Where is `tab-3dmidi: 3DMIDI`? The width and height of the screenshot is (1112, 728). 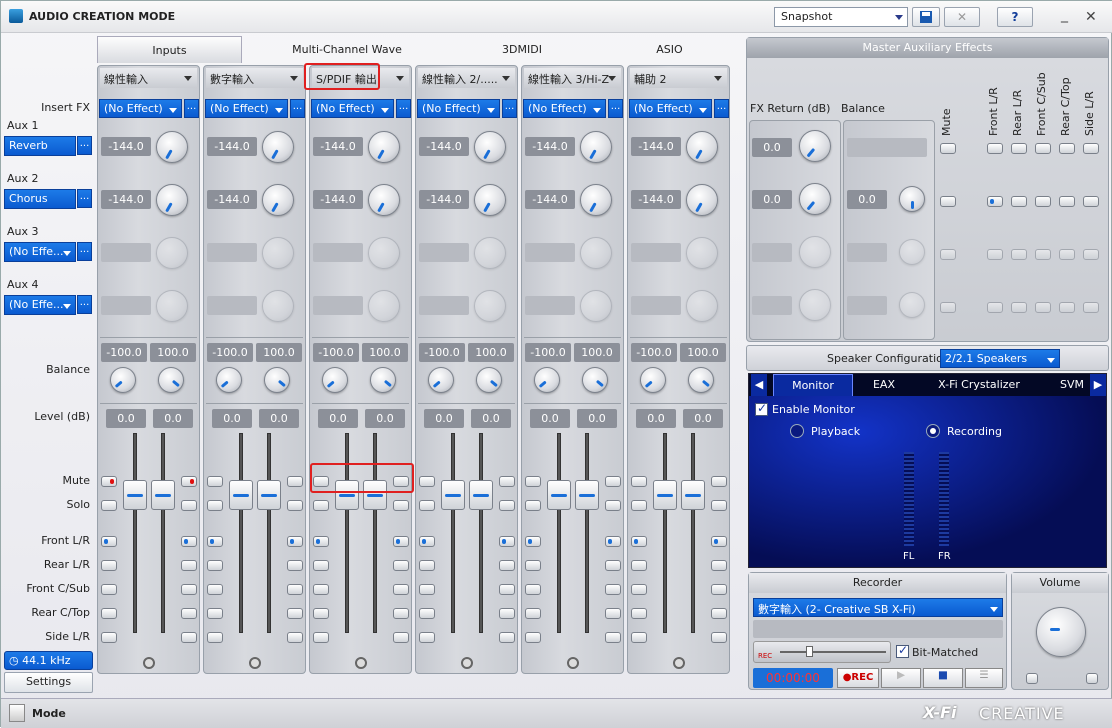
tab-3dmidi: 3DMIDI is located at coordinates (522, 49).